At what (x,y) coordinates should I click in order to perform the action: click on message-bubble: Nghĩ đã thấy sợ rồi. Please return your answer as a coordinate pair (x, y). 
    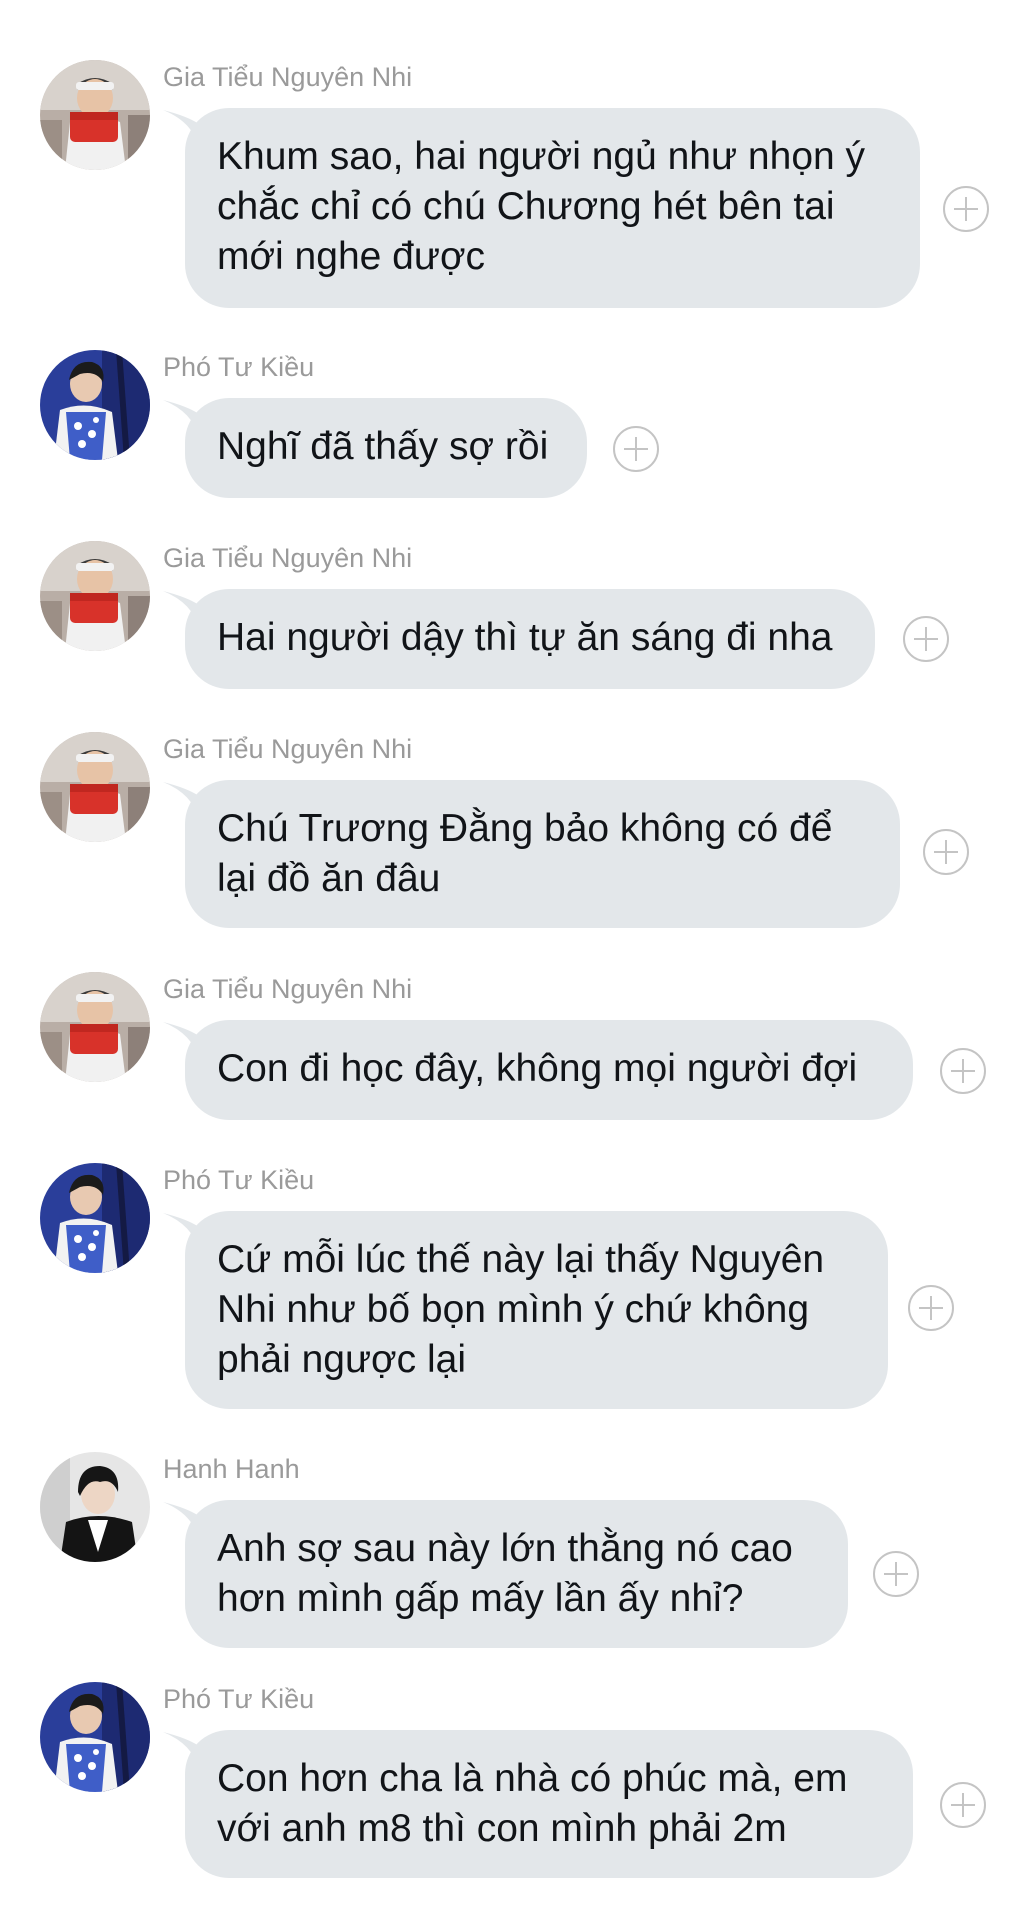
    Looking at the image, I should click on (386, 448).